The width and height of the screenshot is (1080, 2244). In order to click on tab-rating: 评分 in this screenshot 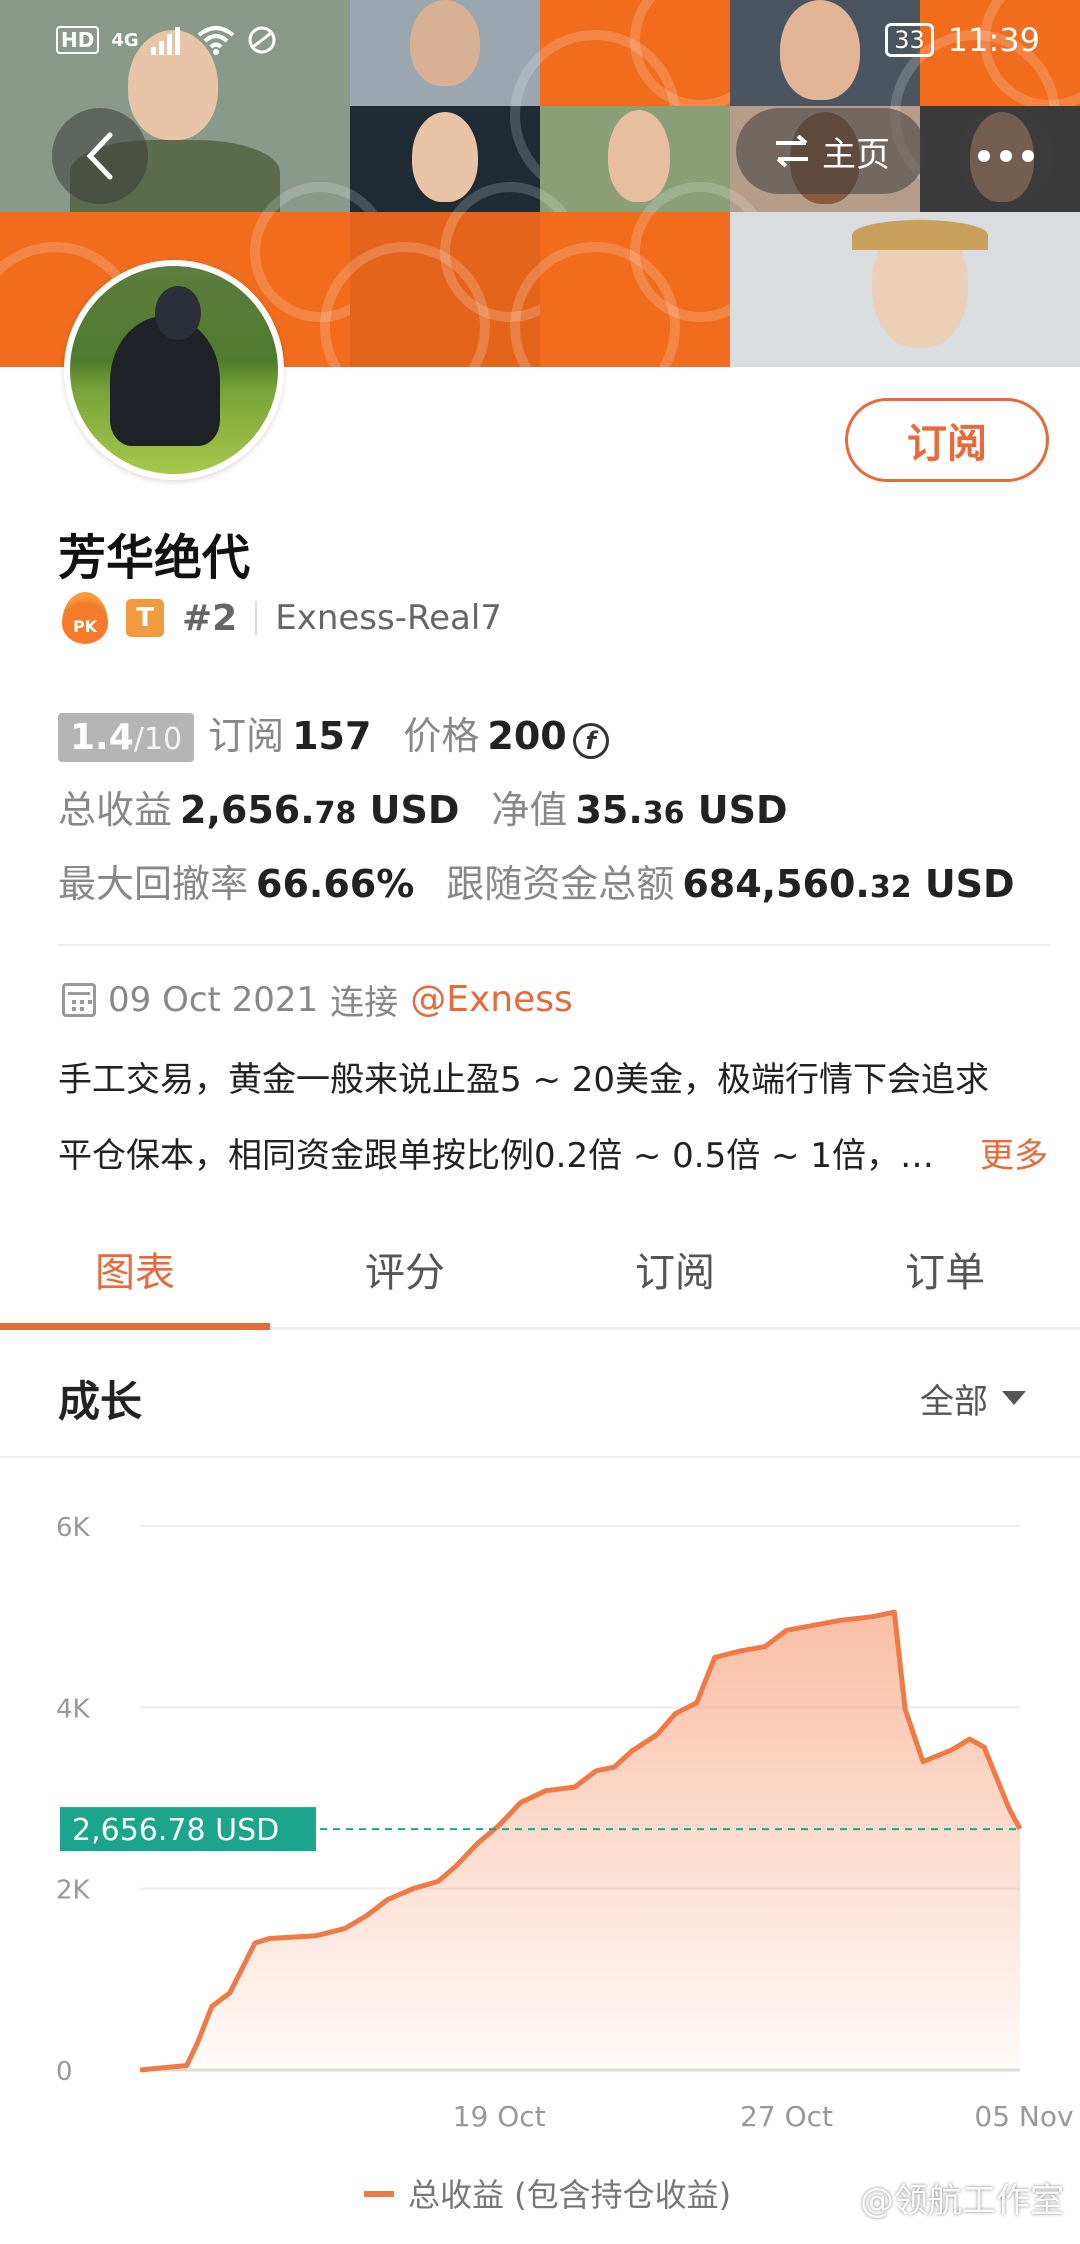, I will do `click(405, 1278)`.